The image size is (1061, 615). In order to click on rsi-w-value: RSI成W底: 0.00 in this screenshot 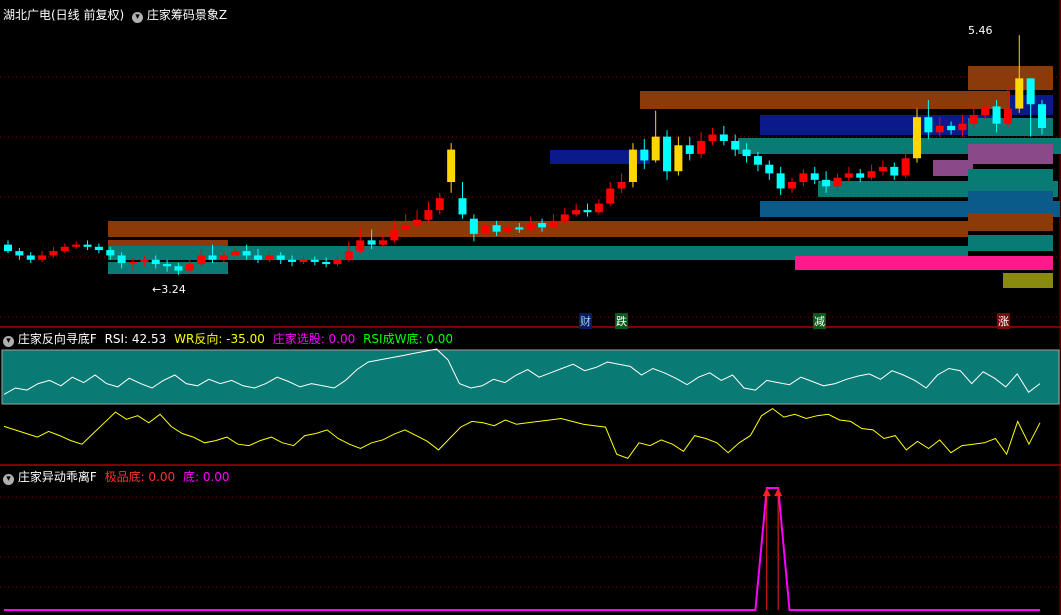, I will do `click(408, 339)`.